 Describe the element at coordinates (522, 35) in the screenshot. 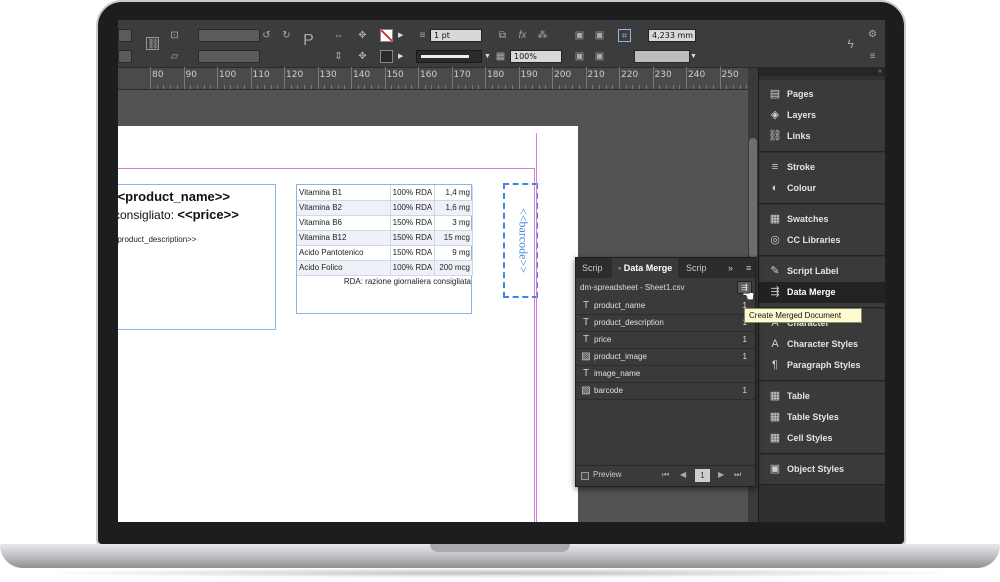

I see `effects-icon: fx` at that location.